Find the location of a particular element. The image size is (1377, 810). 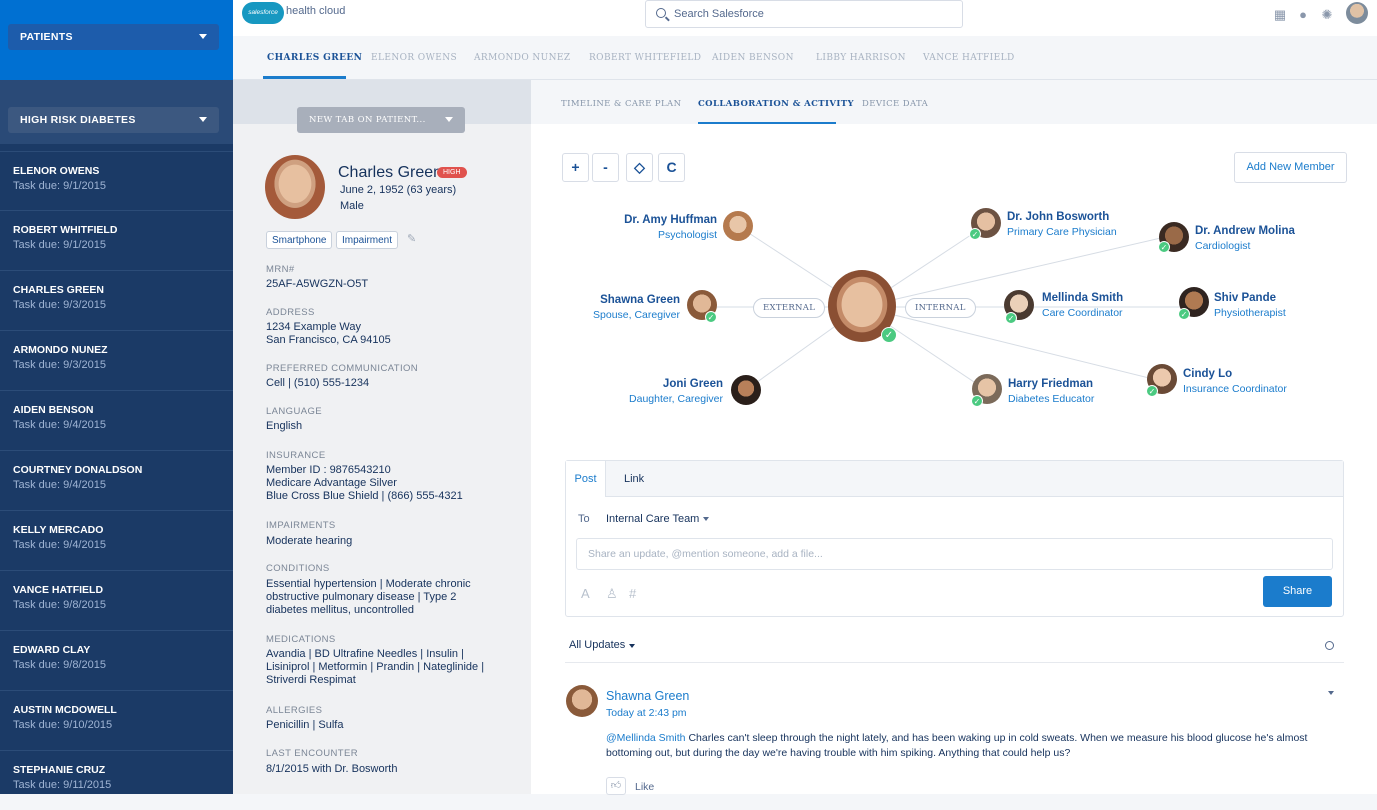

feed-filter-select: All Updates is located at coordinates (597, 645).